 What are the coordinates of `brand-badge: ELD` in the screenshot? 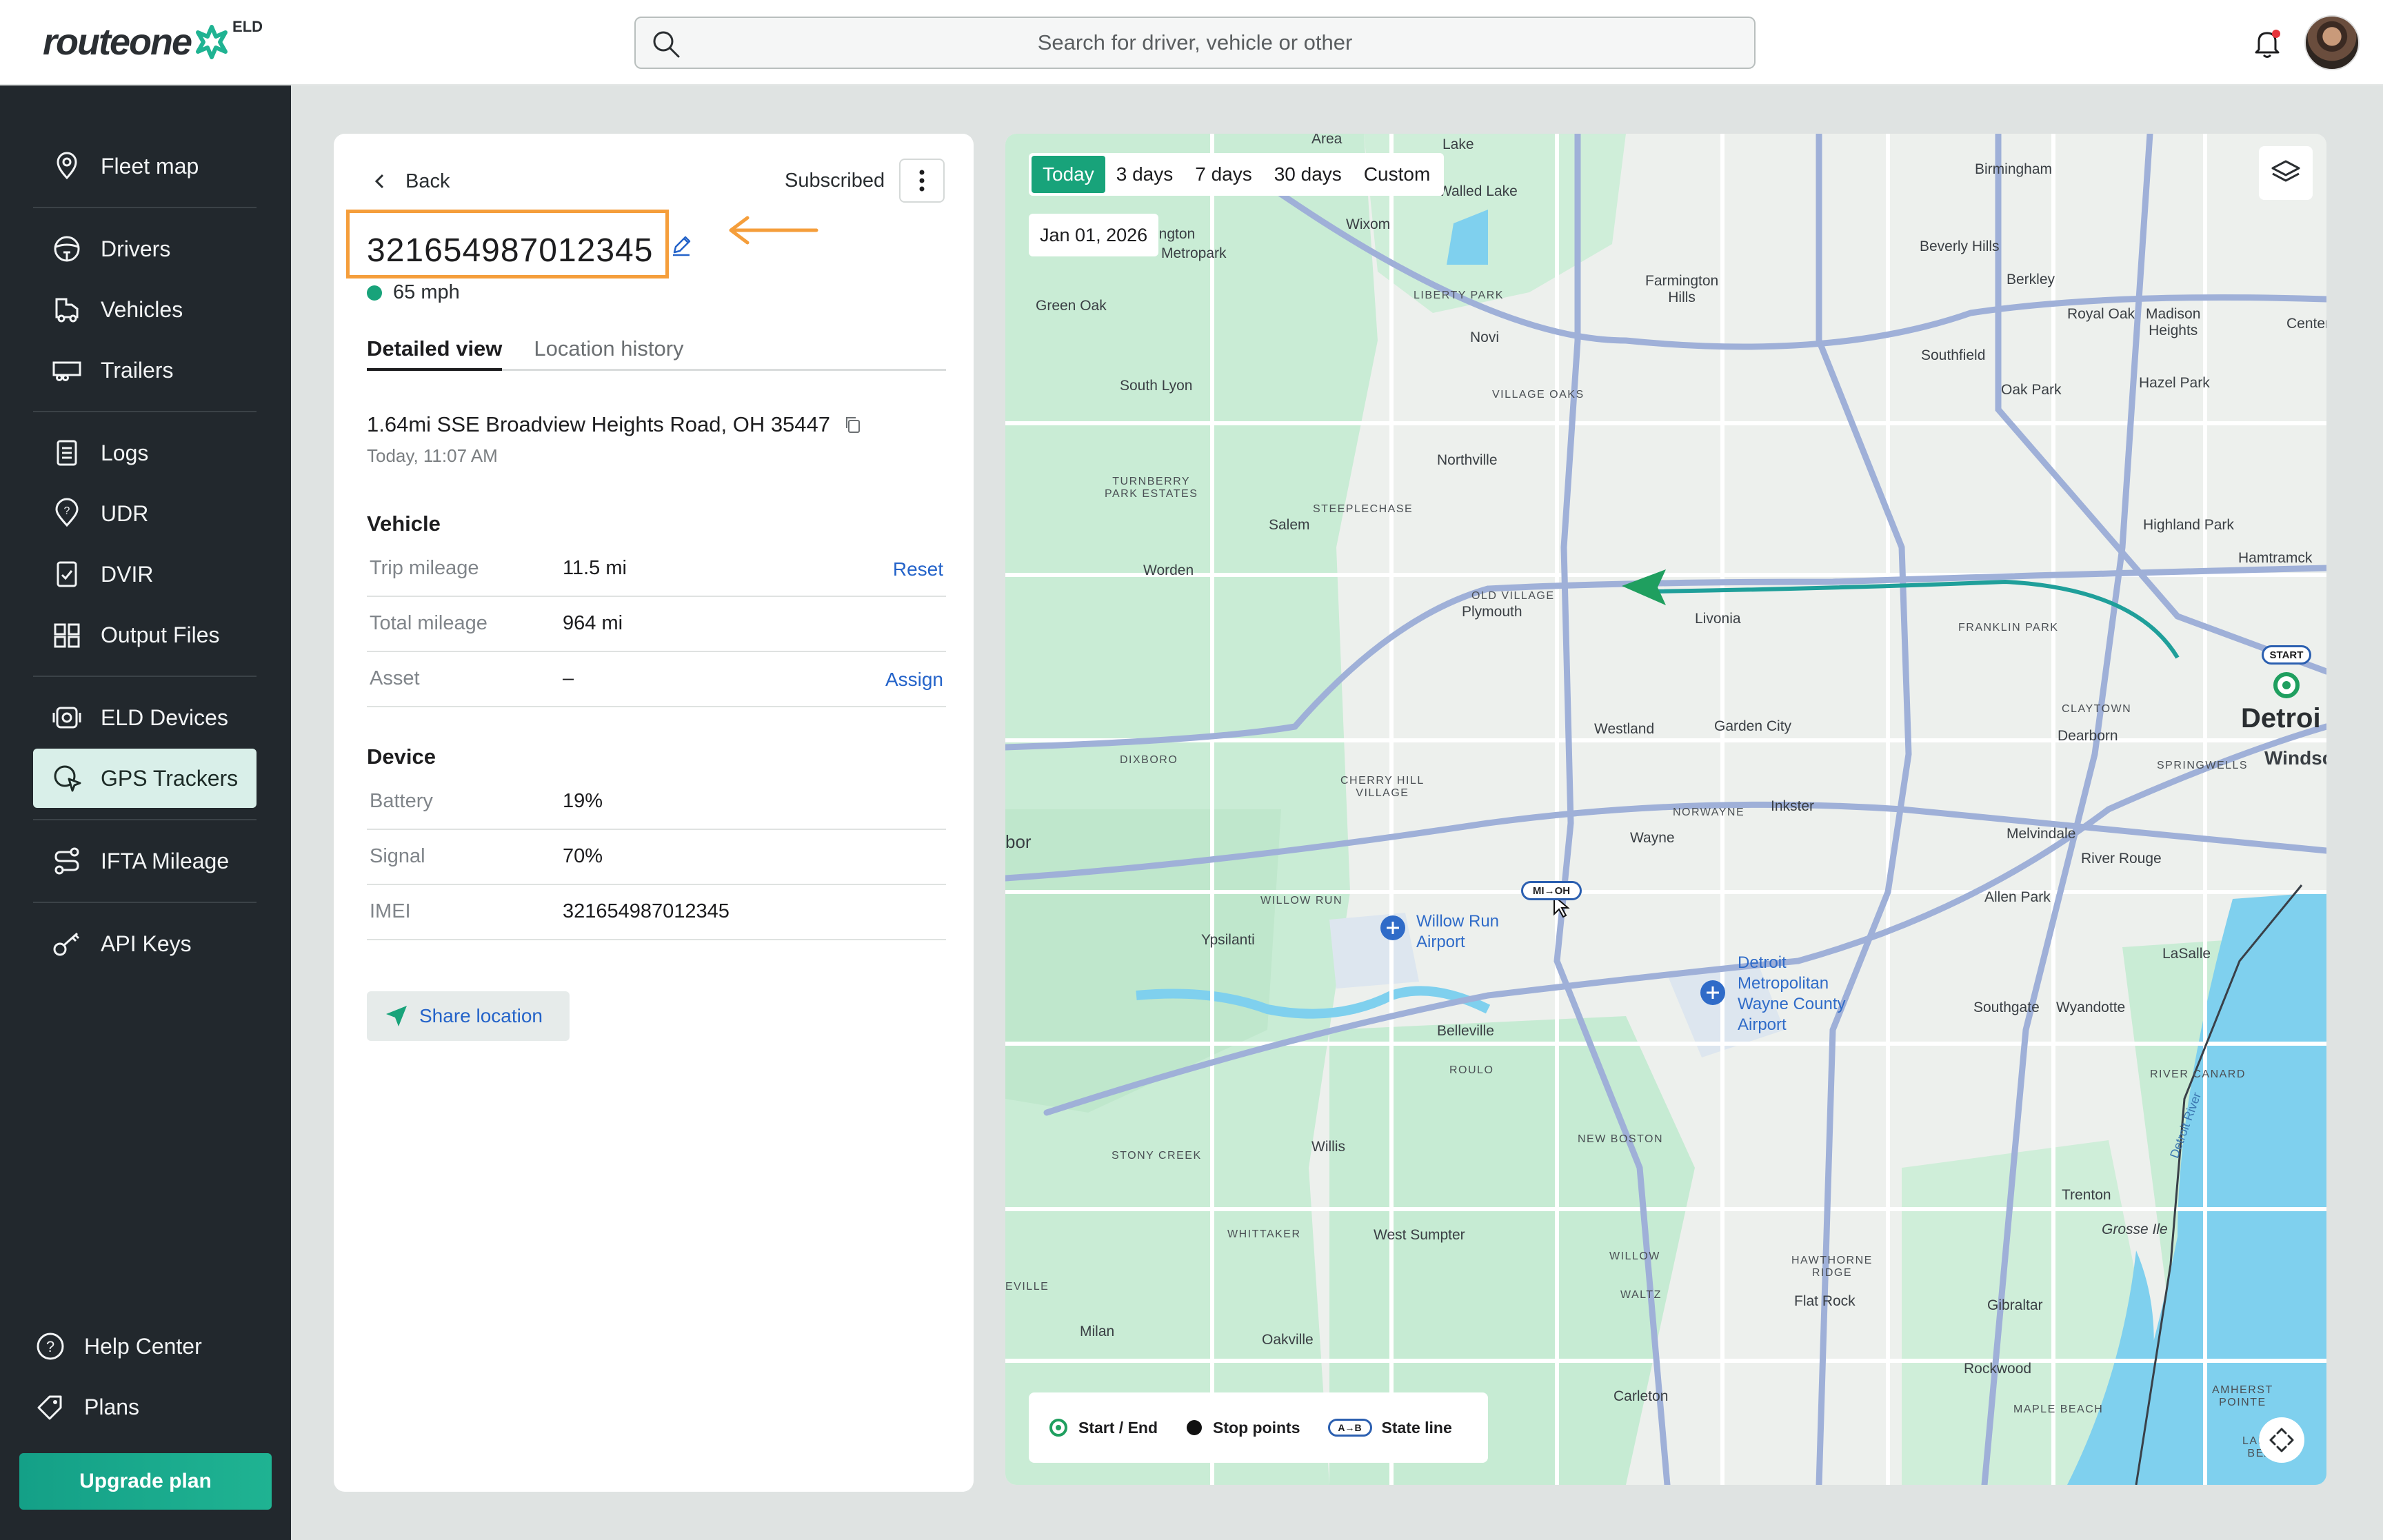 It's located at (247, 27).